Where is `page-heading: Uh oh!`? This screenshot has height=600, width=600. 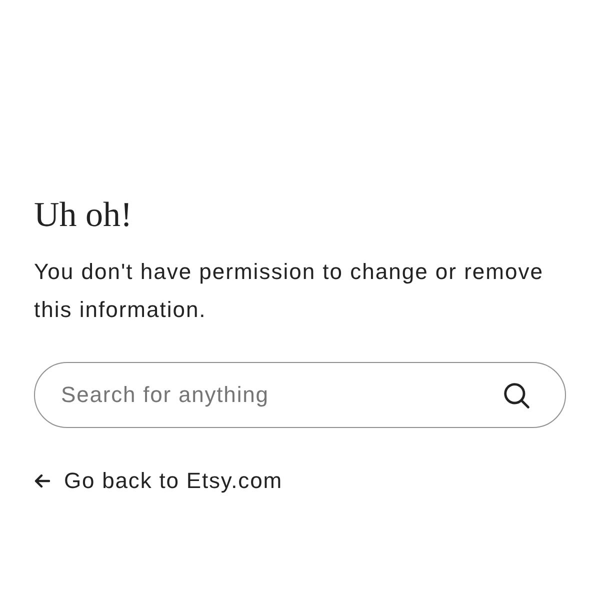
page-heading: Uh oh! is located at coordinates (84, 215).